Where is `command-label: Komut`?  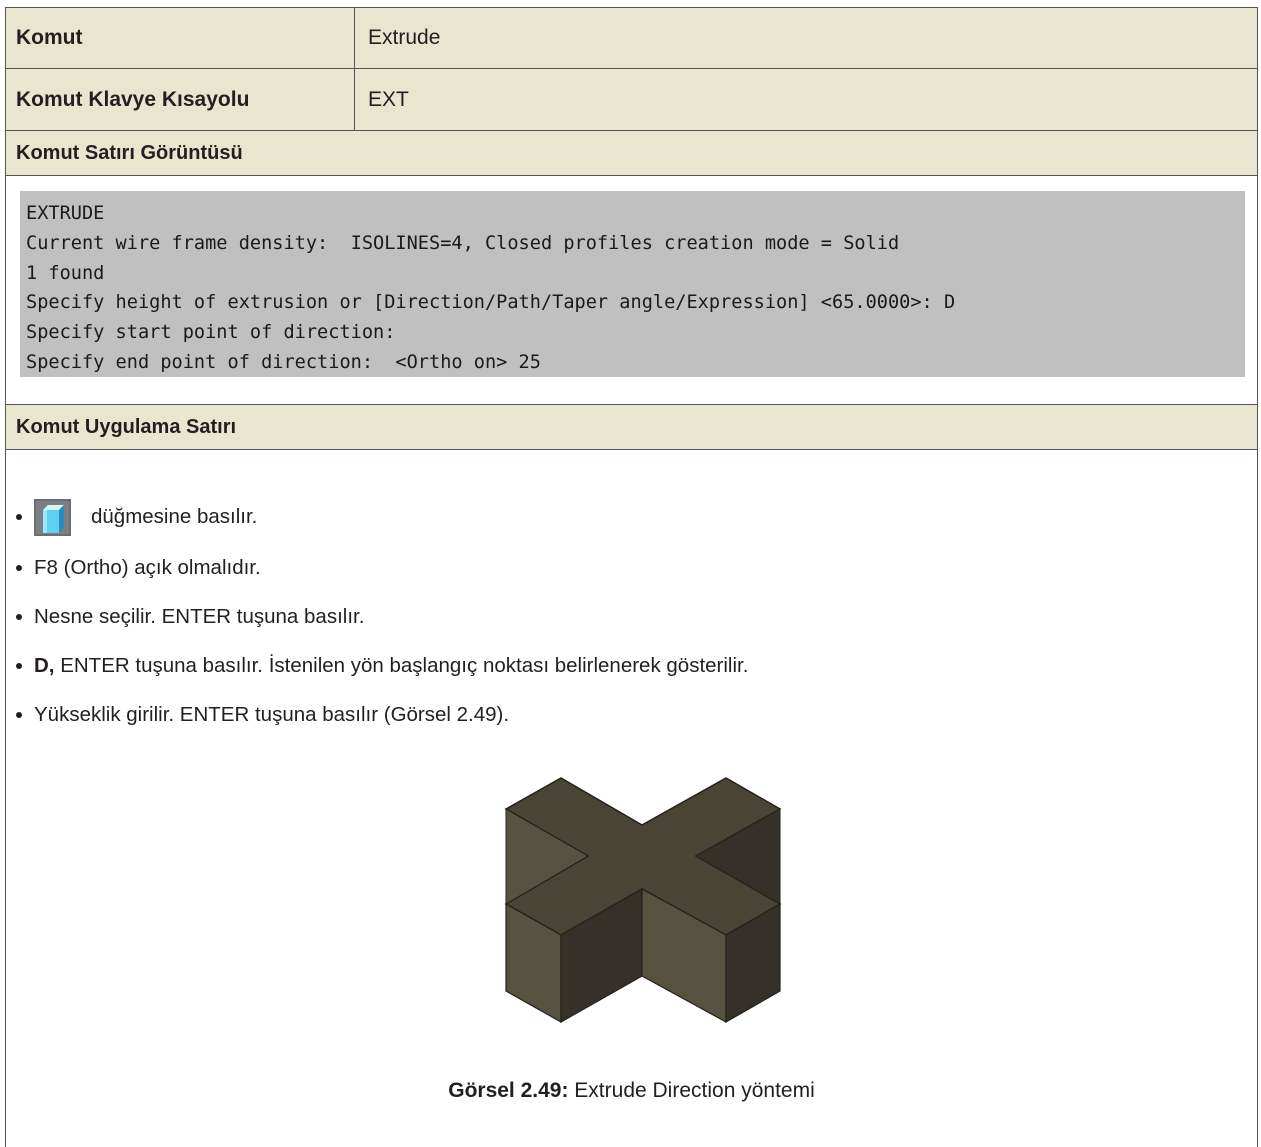 command-label: Komut is located at coordinates (180, 38).